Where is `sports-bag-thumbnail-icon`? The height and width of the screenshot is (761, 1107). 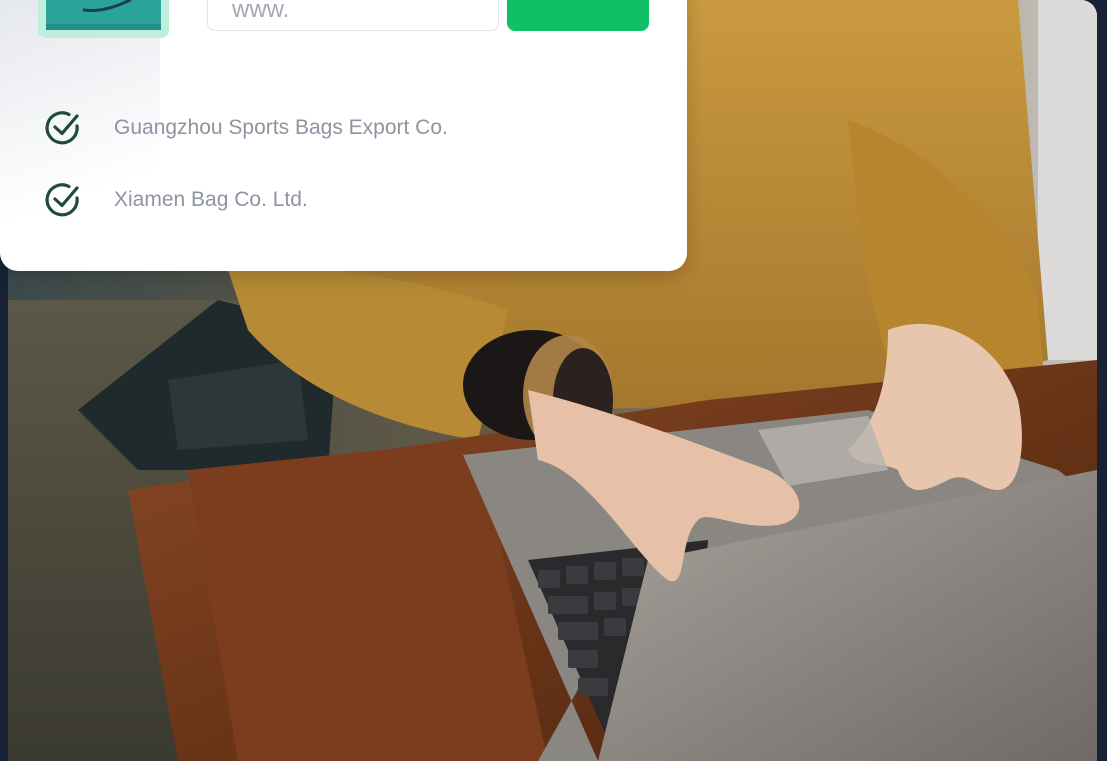 sports-bag-thumbnail-icon is located at coordinates (103, 19).